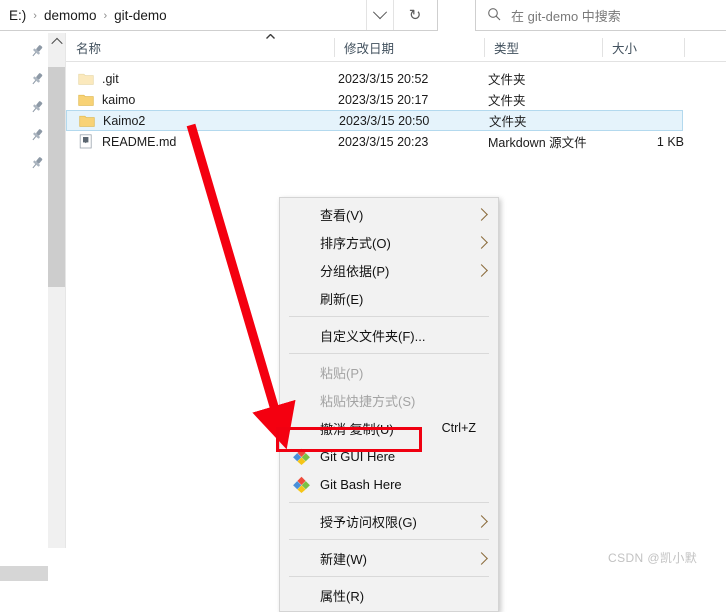 The height and width of the screenshot is (612, 726). I want to click on menu-item-paste-shortcut: 粘贴快捷方式(S), so click(368, 401).